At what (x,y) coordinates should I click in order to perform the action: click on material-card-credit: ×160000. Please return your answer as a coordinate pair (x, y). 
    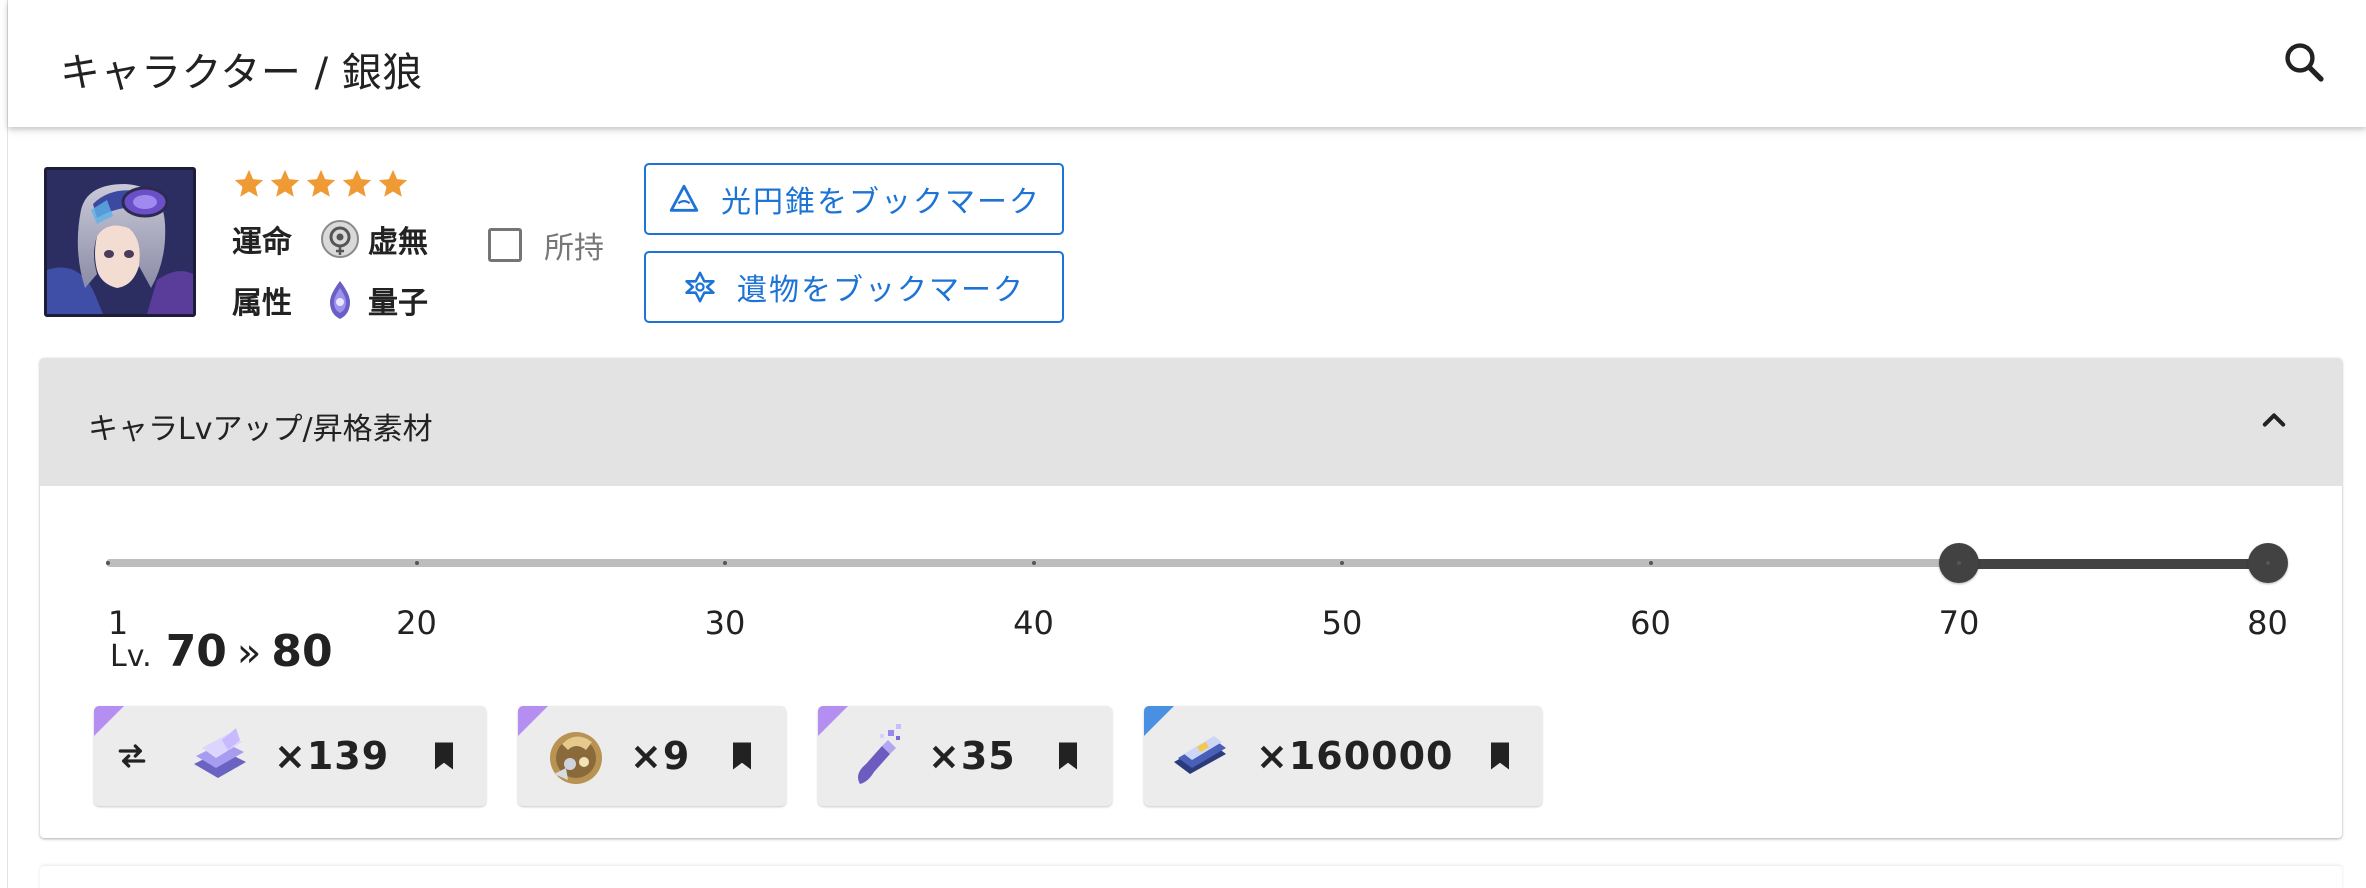
    Looking at the image, I should click on (1343, 756).